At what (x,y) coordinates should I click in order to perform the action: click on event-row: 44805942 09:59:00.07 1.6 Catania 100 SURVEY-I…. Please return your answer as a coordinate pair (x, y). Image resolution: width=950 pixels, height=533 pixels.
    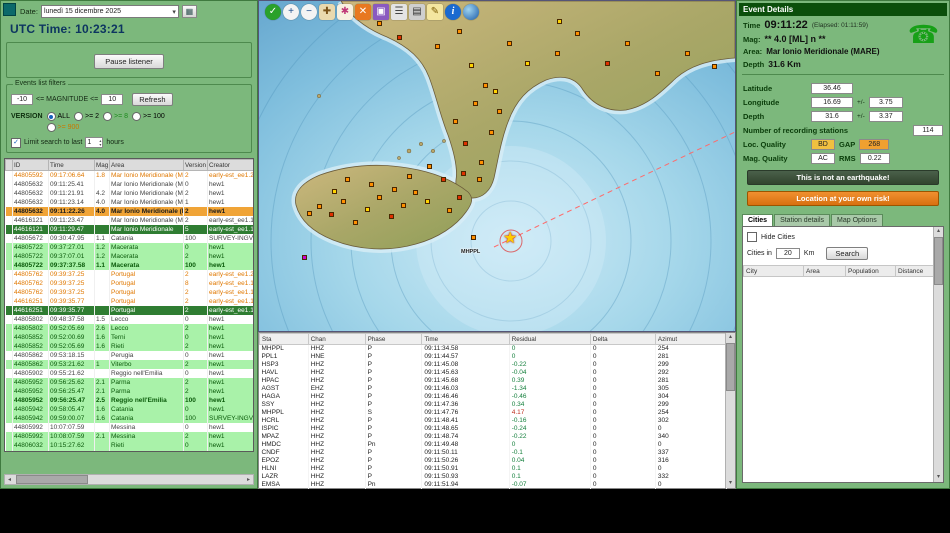
    Looking at the image, I should click on (129, 418).